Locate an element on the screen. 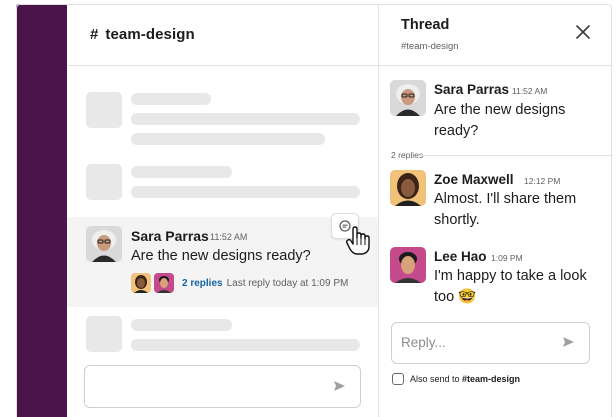 The height and width of the screenshot is (417, 616). thread-channel-link: #team-design is located at coordinates (430, 46).